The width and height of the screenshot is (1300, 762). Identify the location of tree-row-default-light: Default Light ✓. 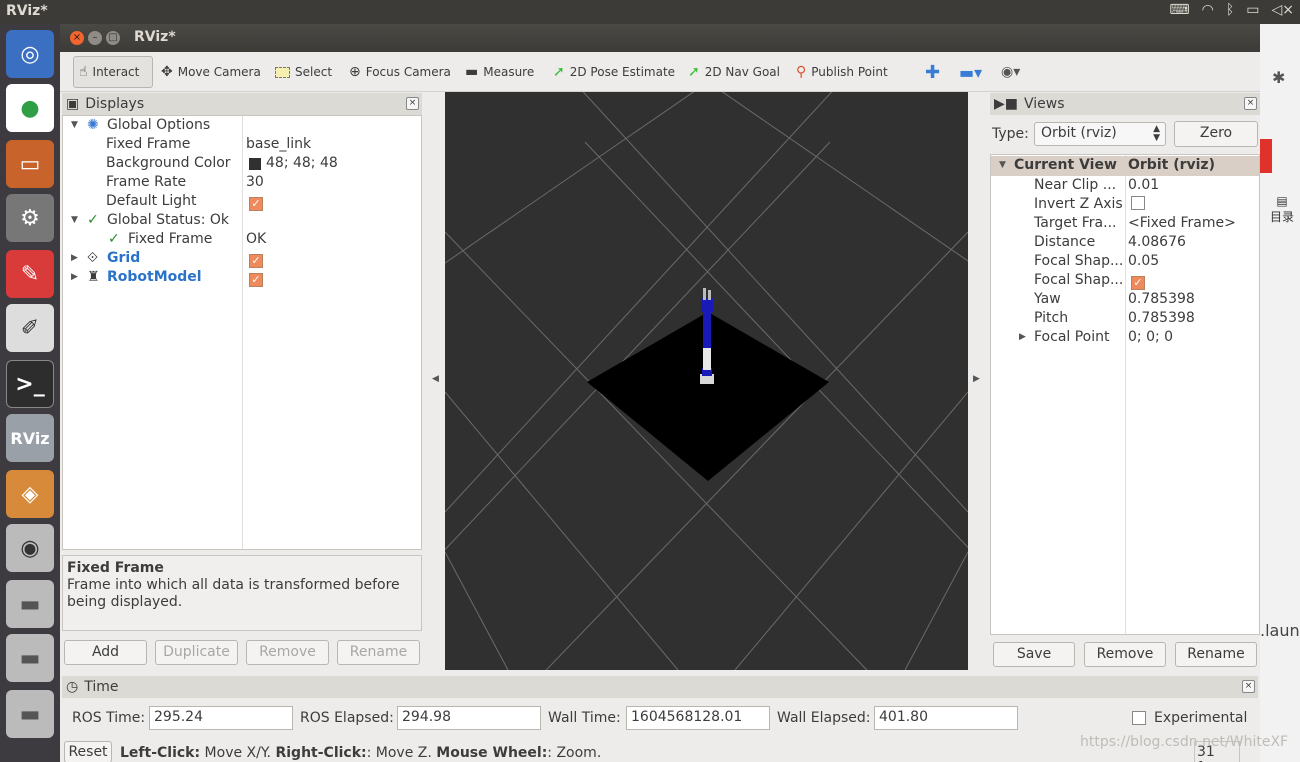
(242, 201).